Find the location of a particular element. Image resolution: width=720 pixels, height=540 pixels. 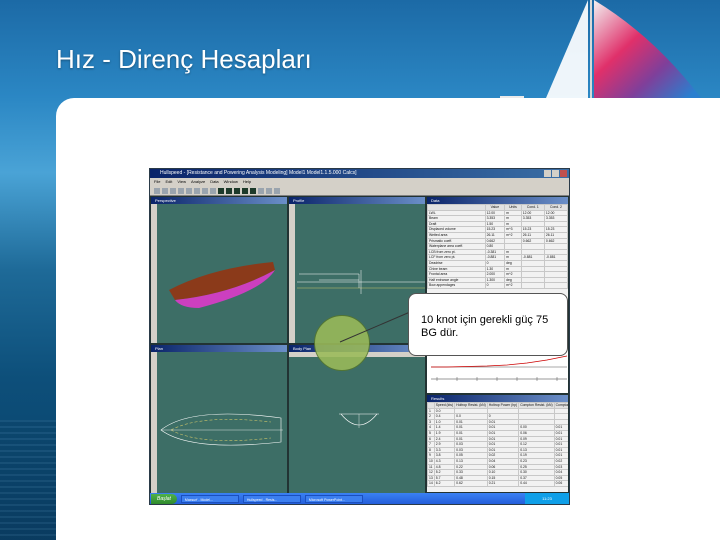

resistance-curve is located at coordinates (499, 361).